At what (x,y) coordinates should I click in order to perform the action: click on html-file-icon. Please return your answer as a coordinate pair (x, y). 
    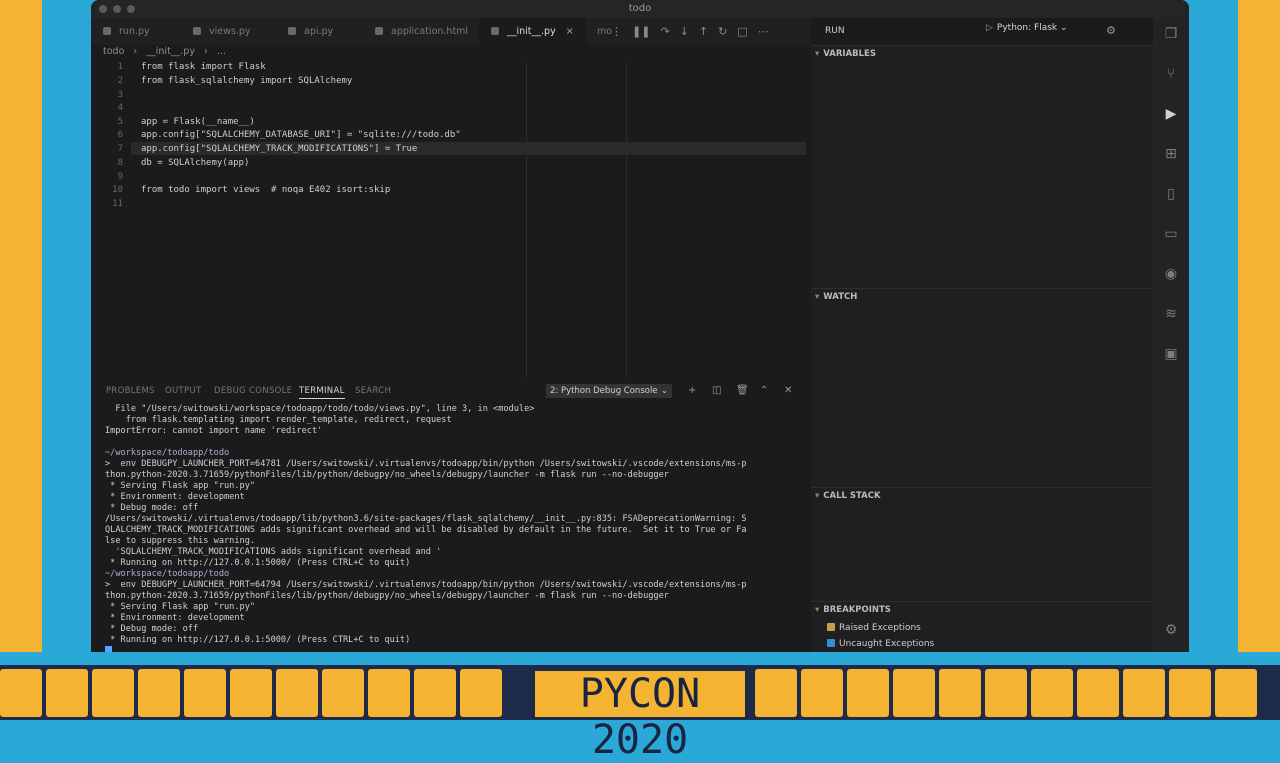
    Looking at the image, I should click on (379, 31).